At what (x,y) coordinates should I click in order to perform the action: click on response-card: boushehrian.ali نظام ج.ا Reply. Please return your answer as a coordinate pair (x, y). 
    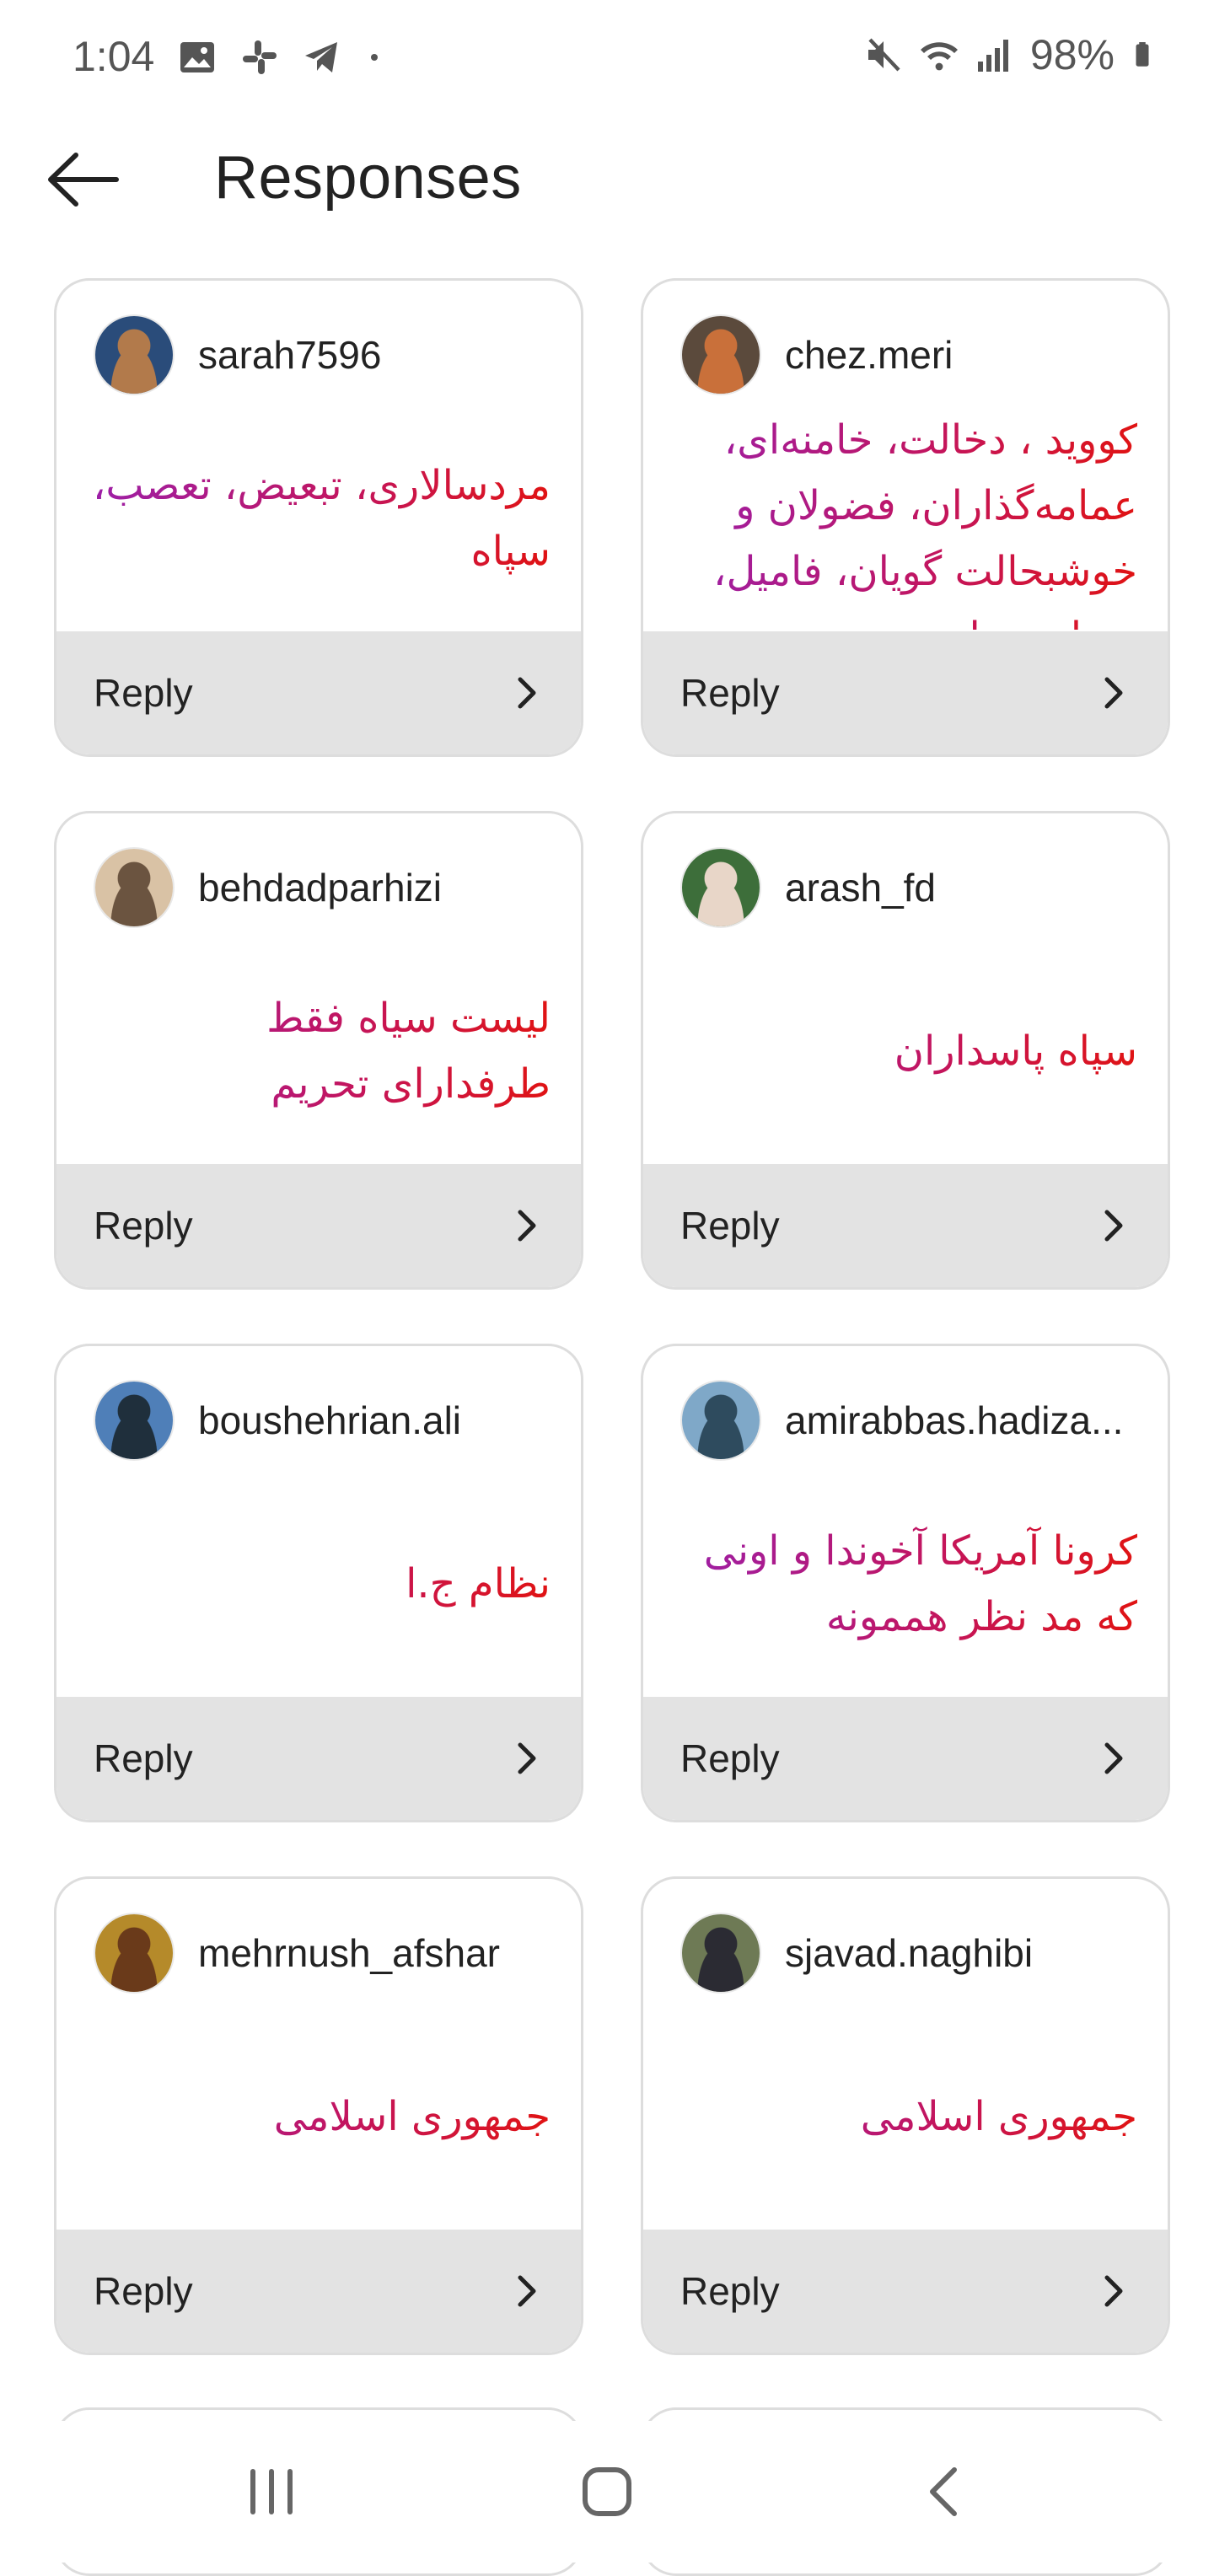
    Looking at the image, I should click on (318, 1583).